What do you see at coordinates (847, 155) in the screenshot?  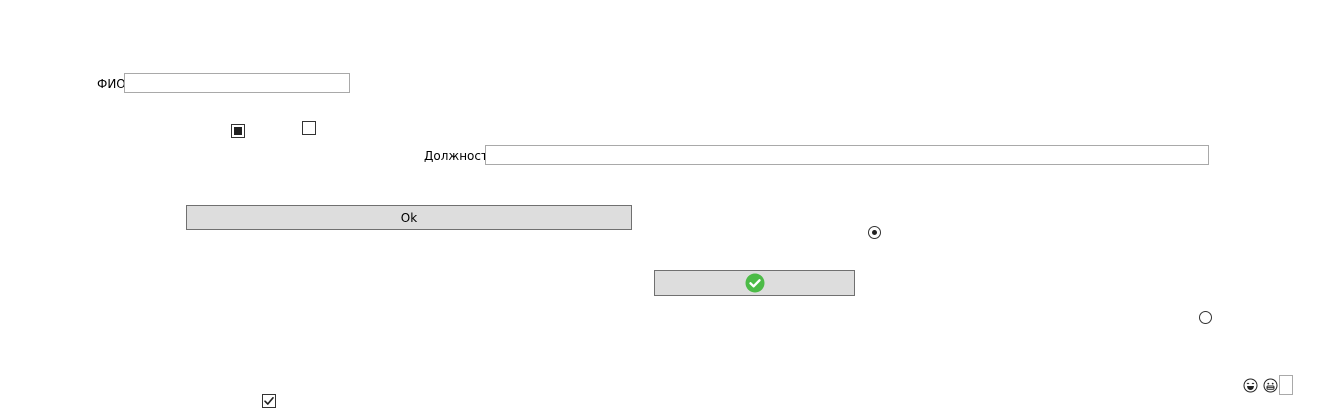 I see `position-field` at bounding box center [847, 155].